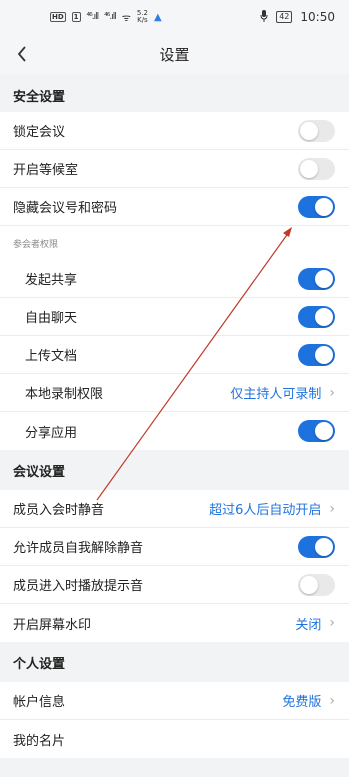  Describe the element at coordinates (174, 131) in the screenshot. I see `row-lock-meeting: 锁定会议` at that location.